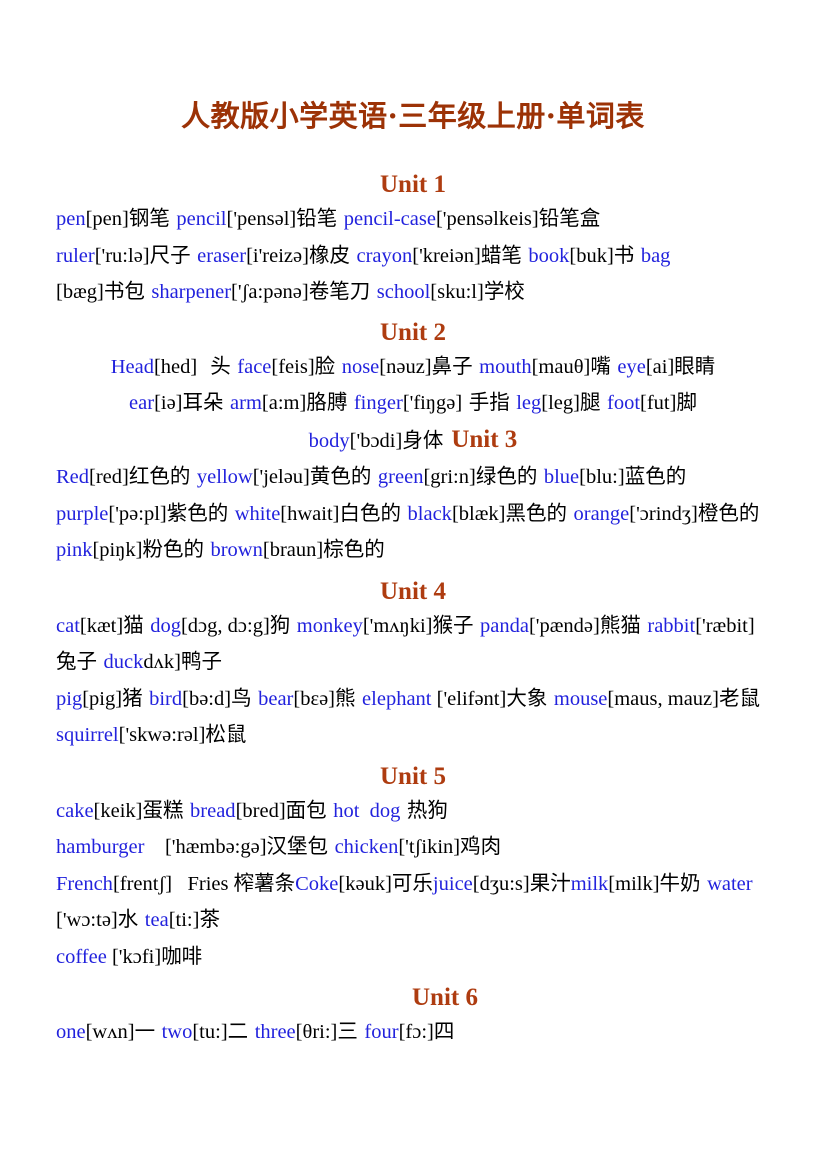 This screenshot has height=1169, width=826. I want to click on phonetic-transcription: [bred], so click(260, 810).